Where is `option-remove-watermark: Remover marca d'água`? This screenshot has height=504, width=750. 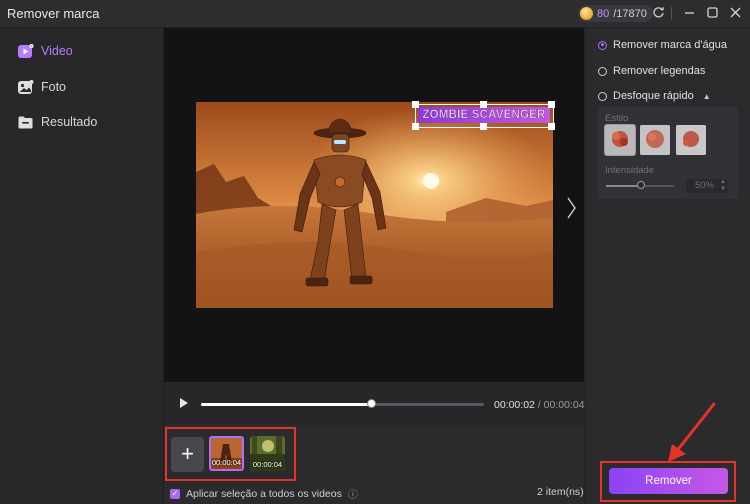
option-remove-watermark: Remover marca d'água is located at coordinates (662, 45).